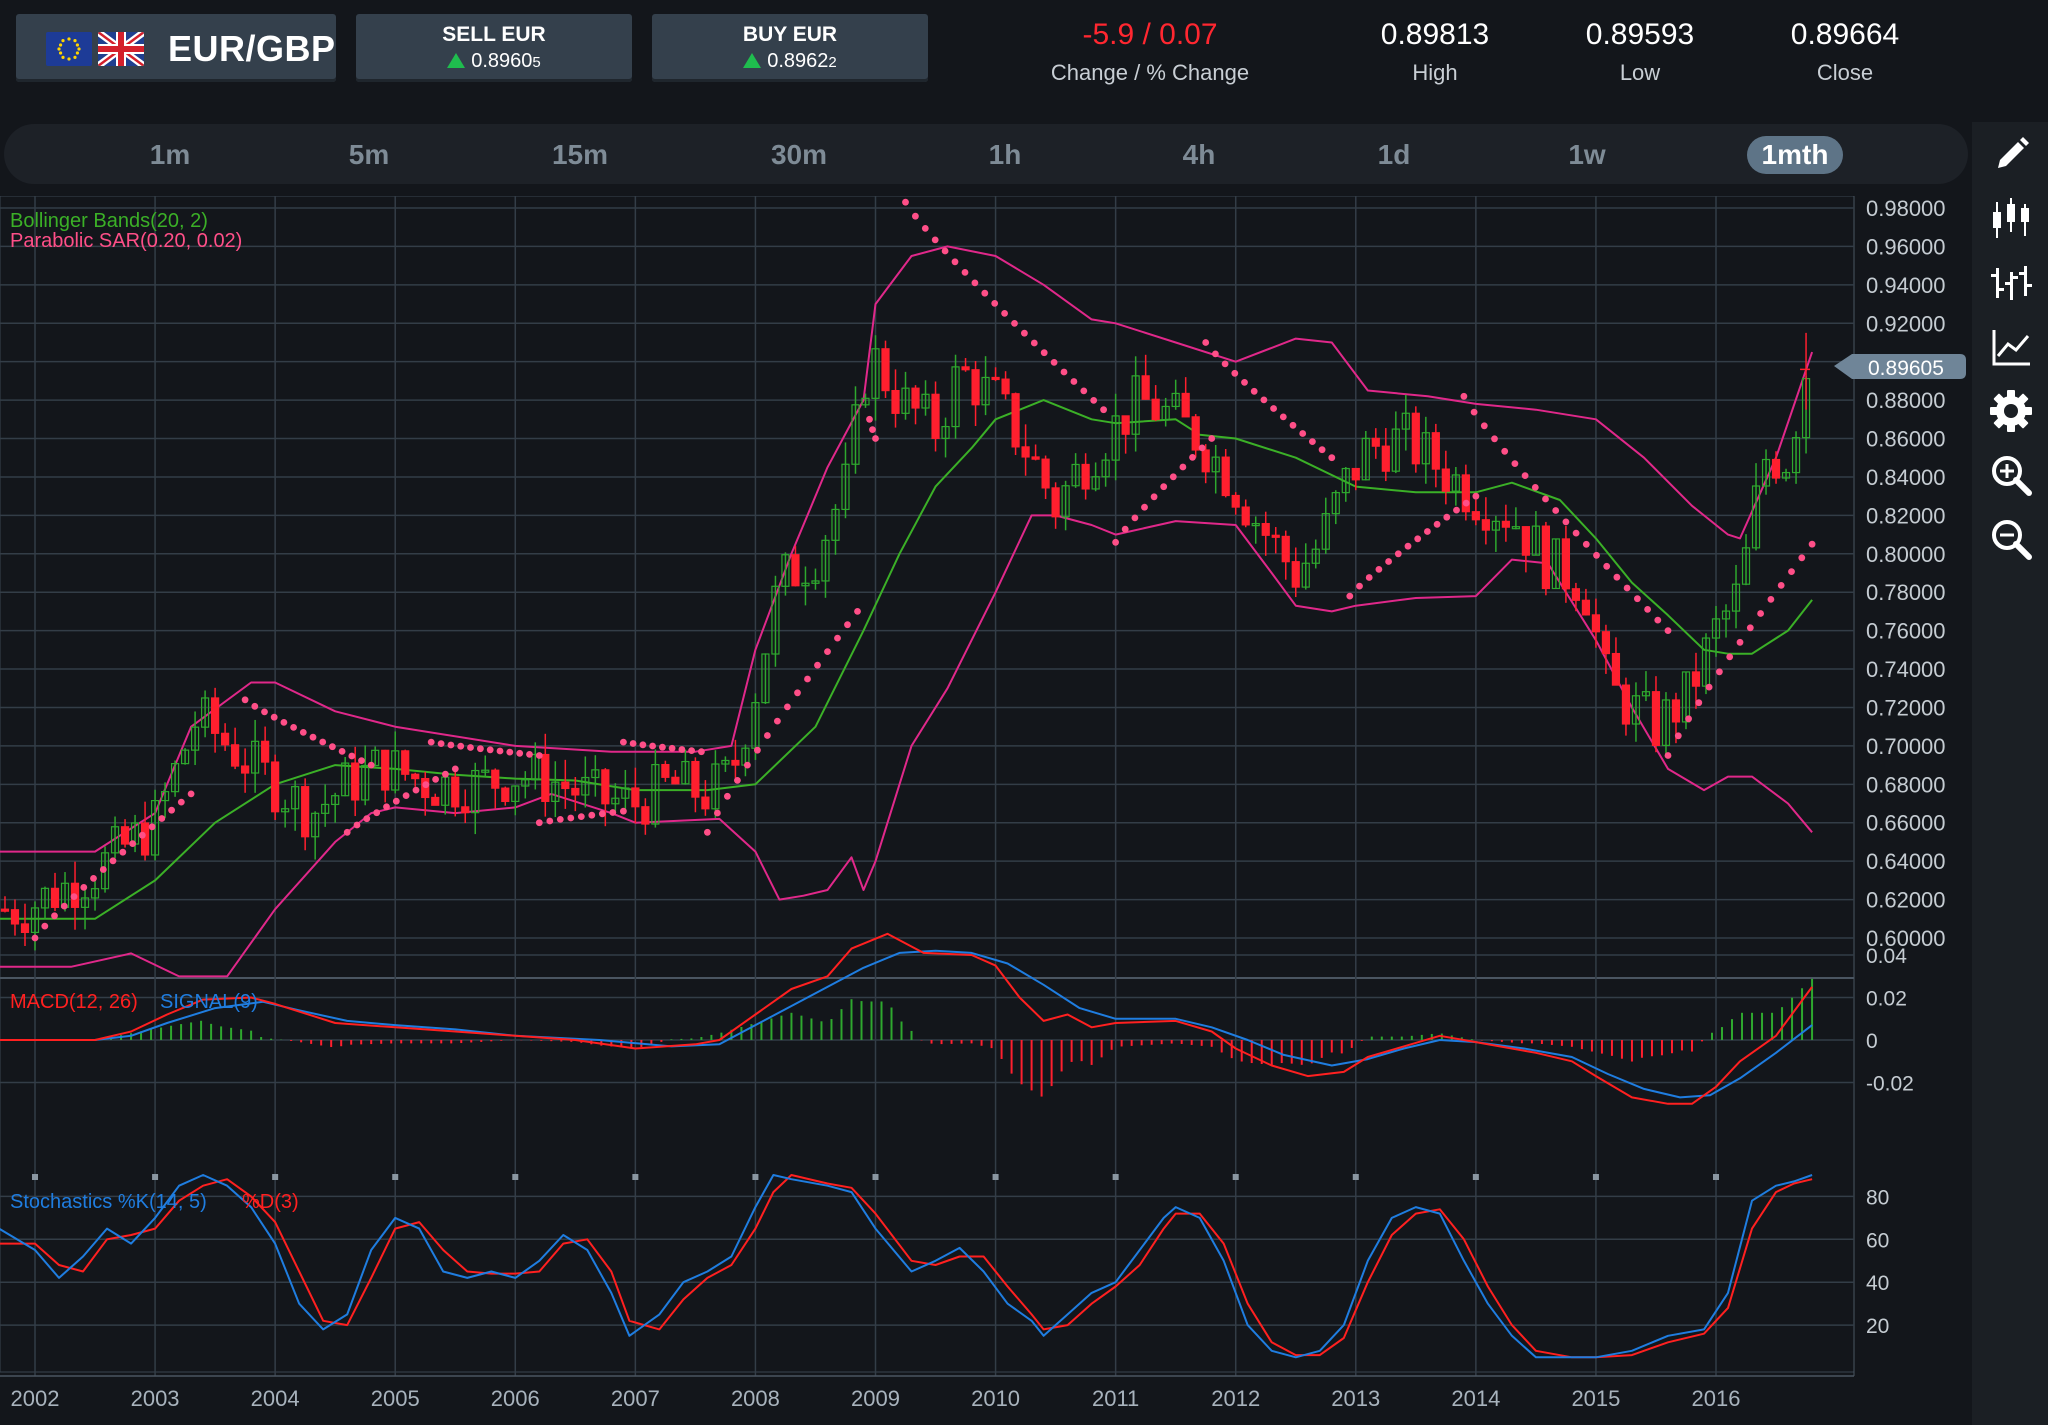 This screenshot has height=1425, width=2048. What do you see at coordinates (1199, 155) in the screenshot?
I see `timeframe-4h: 4h` at bounding box center [1199, 155].